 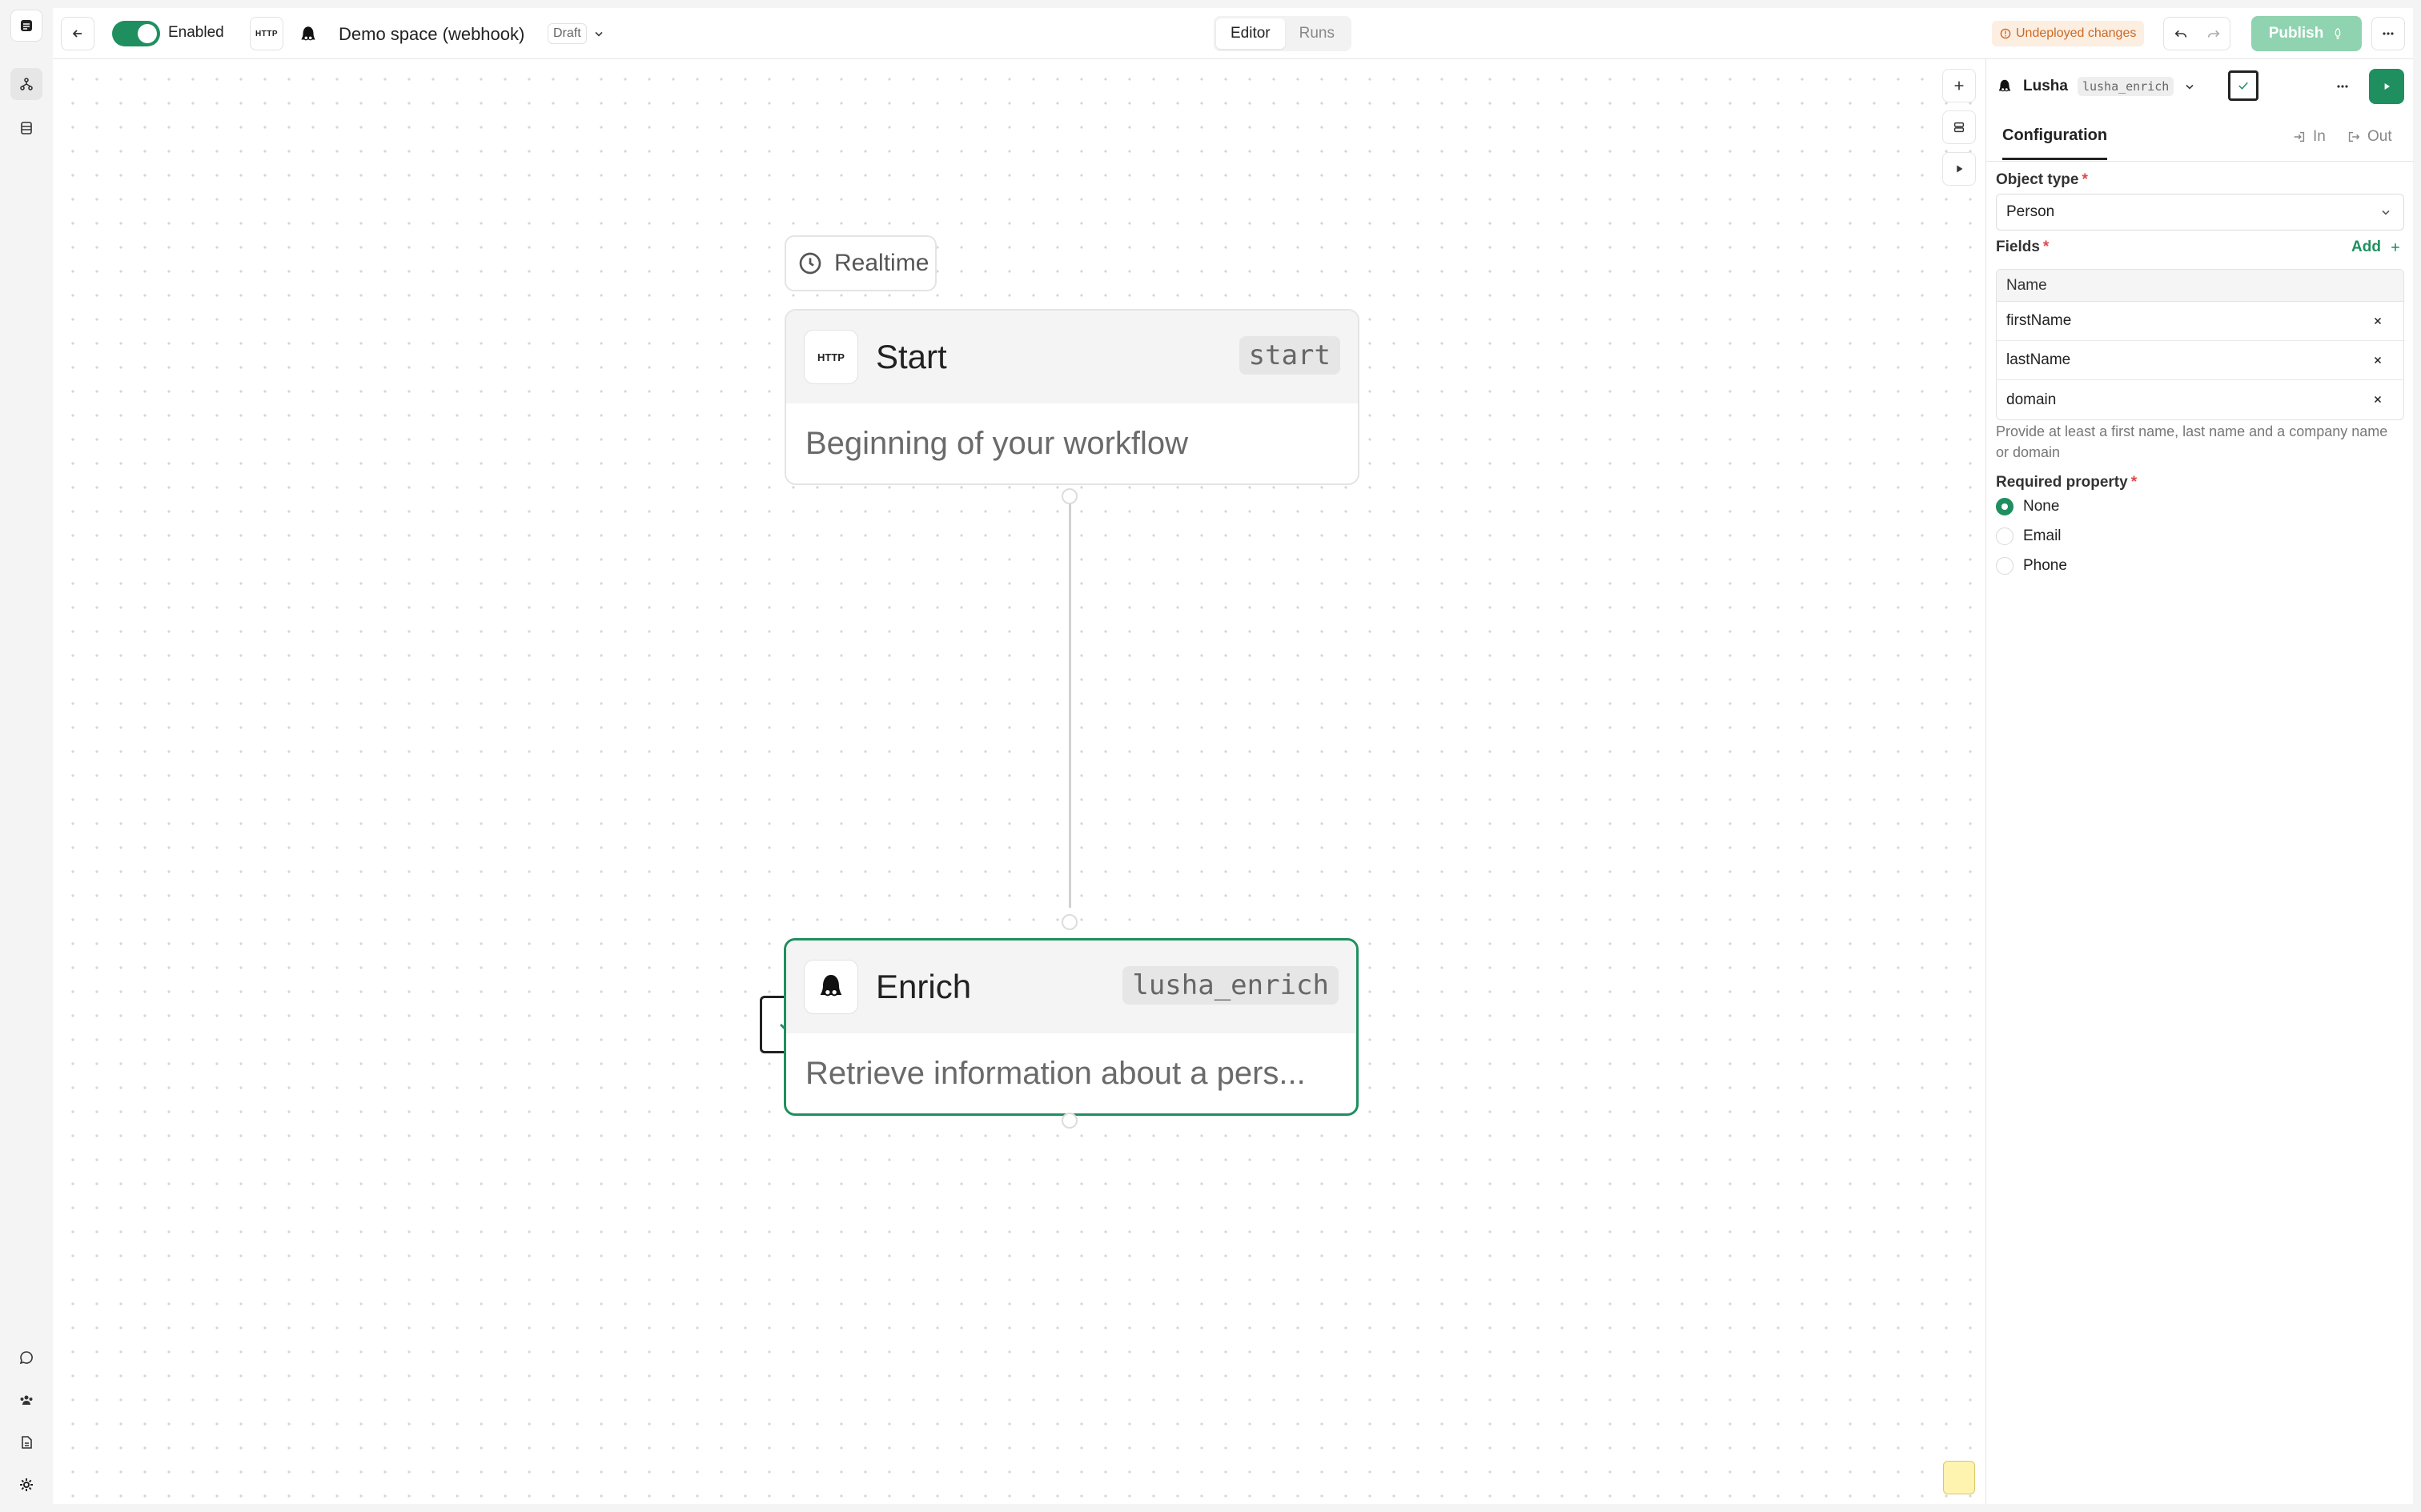 What do you see at coordinates (1070, 922) in the screenshot?
I see `enrich-in-handle` at bounding box center [1070, 922].